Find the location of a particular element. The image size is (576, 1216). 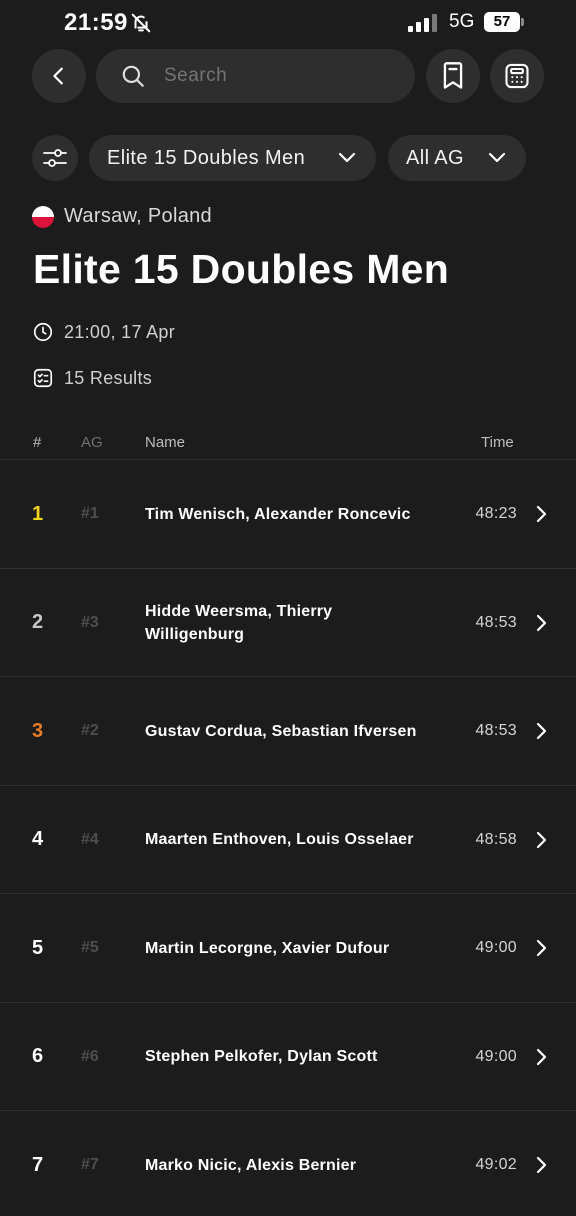

row-ag-rank: #5 is located at coordinates (90, 947).